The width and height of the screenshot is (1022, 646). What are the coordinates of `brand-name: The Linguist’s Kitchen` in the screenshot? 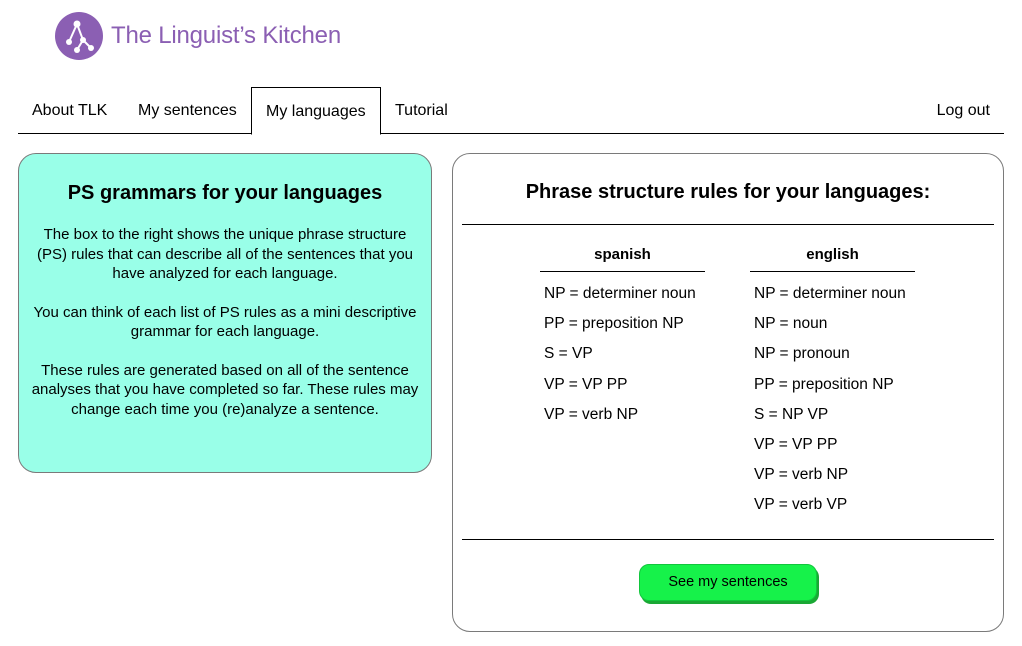 It's located at (226, 35).